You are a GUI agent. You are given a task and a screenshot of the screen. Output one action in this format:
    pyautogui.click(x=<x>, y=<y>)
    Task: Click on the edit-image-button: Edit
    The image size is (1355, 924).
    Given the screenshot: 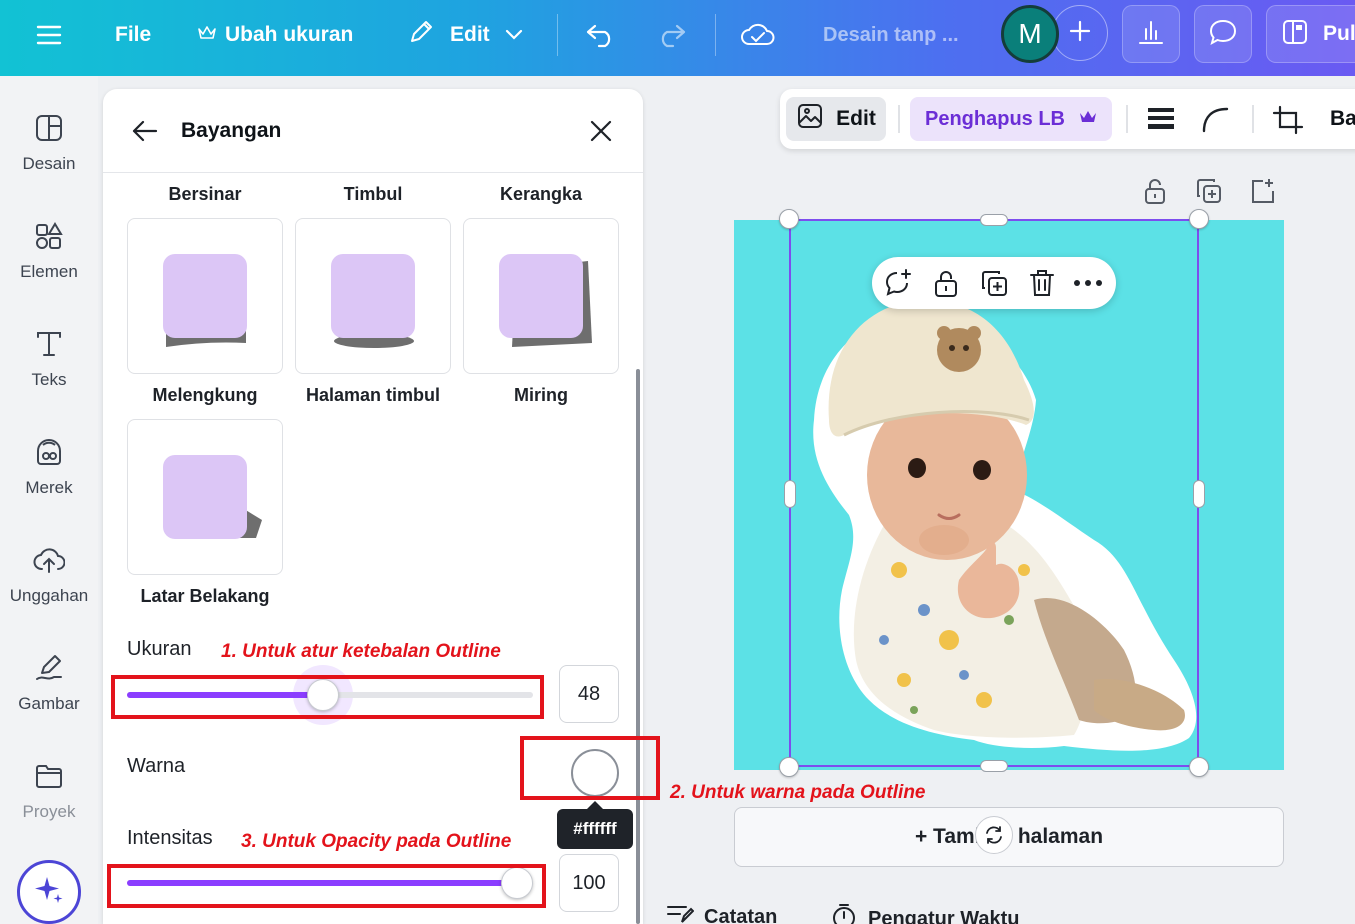 What is the action you would take?
    pyautogui.click(x=836, y=119)
    